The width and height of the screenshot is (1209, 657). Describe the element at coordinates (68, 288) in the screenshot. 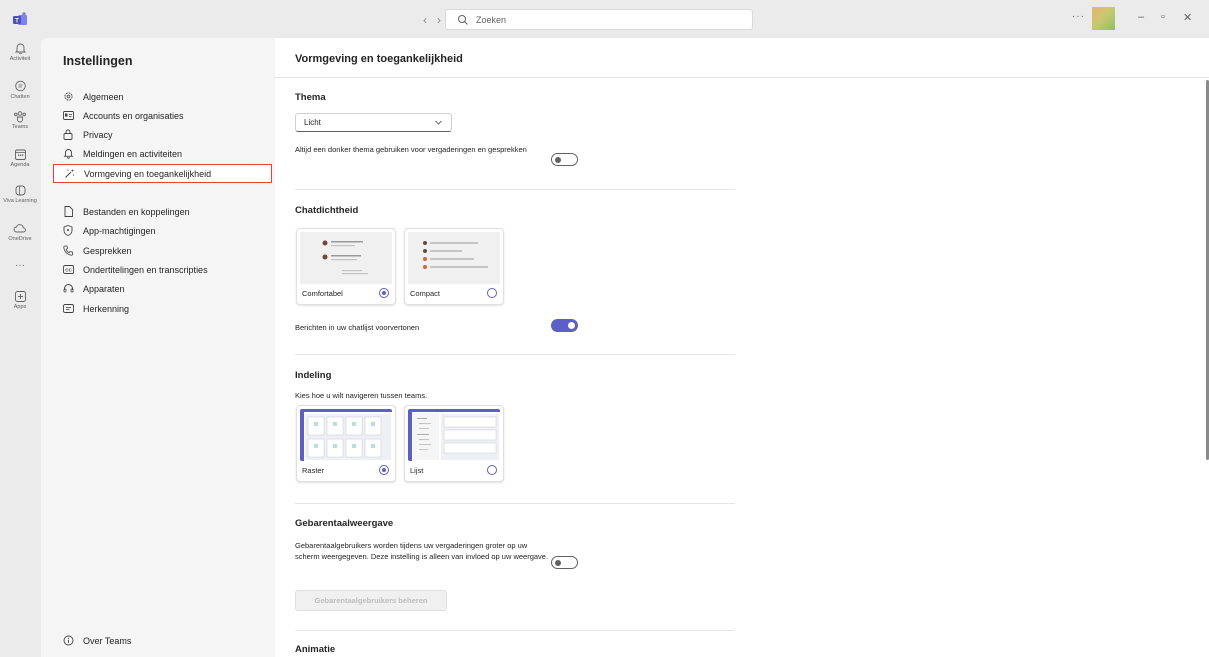

I see `headset-icon` at that location.